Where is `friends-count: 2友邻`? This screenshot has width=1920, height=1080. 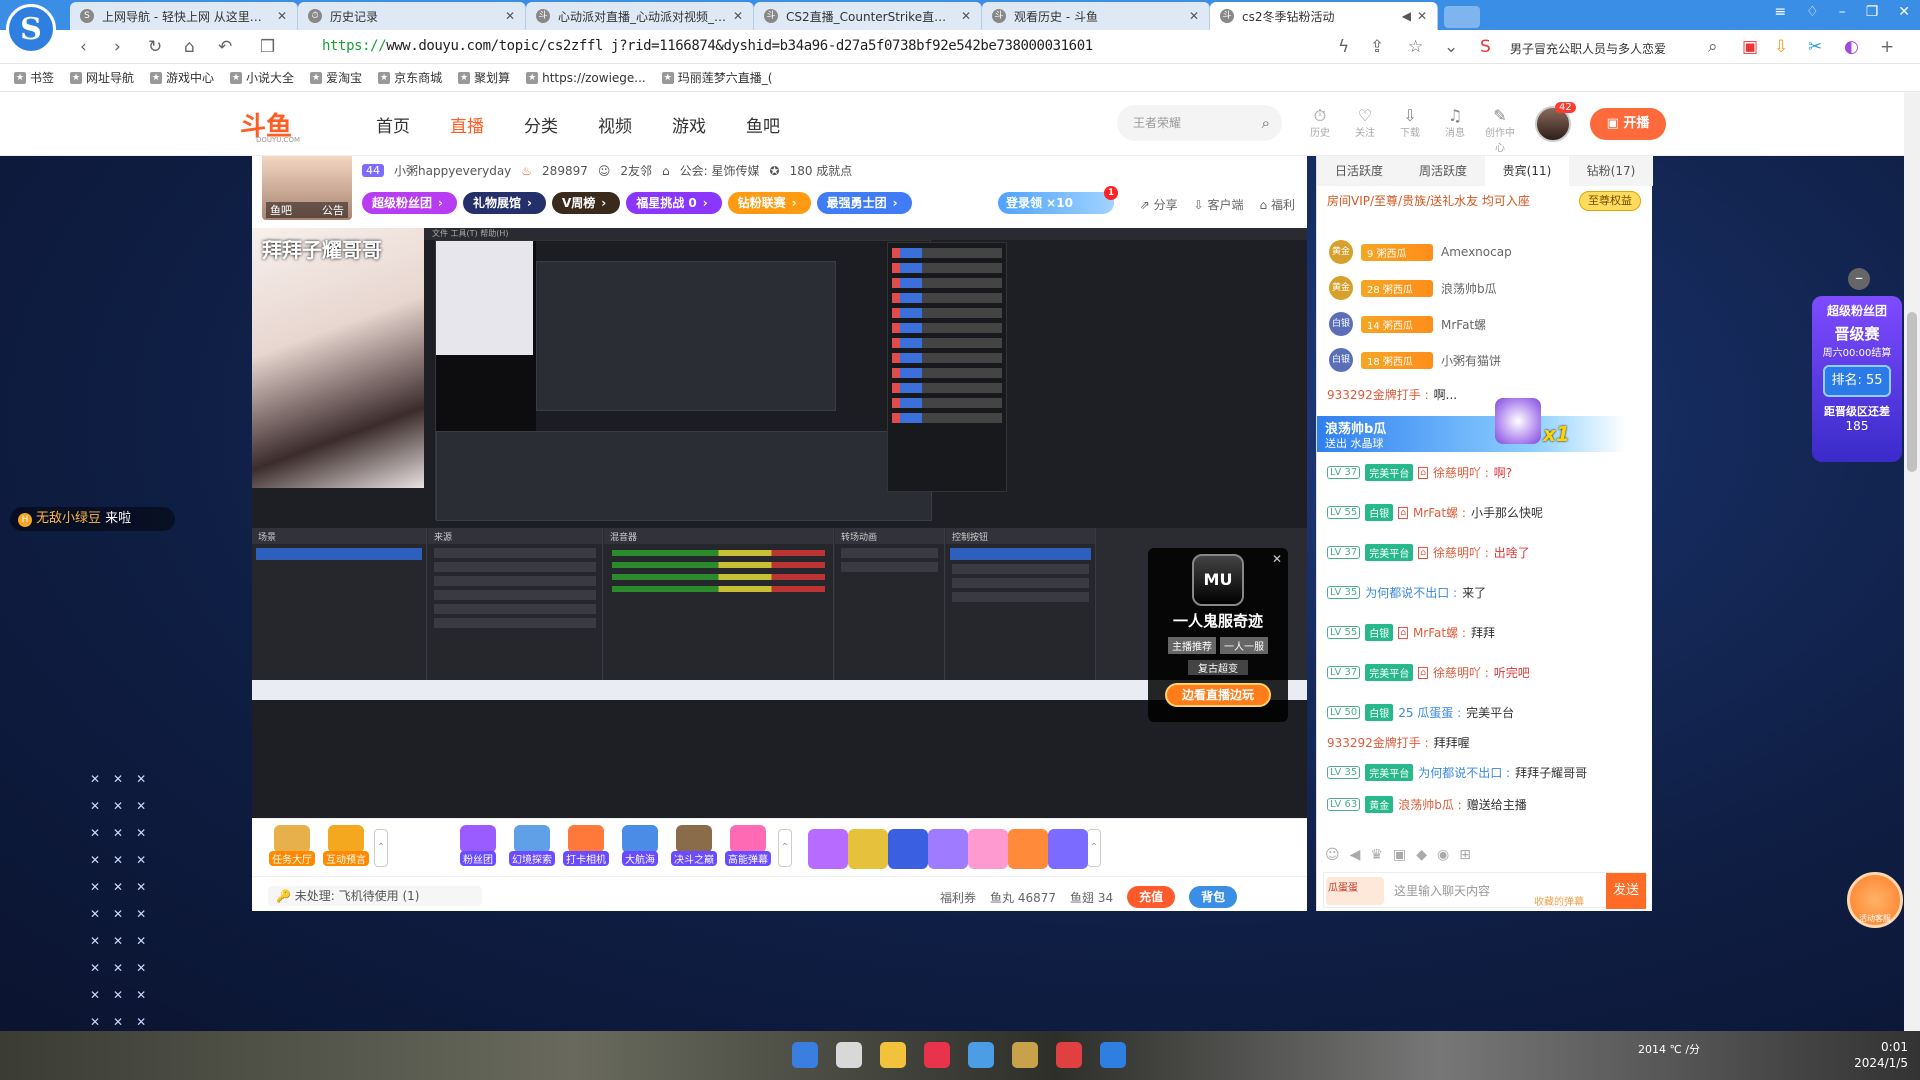
friends-count: 2友邻 is located at coordinates (636, 170).